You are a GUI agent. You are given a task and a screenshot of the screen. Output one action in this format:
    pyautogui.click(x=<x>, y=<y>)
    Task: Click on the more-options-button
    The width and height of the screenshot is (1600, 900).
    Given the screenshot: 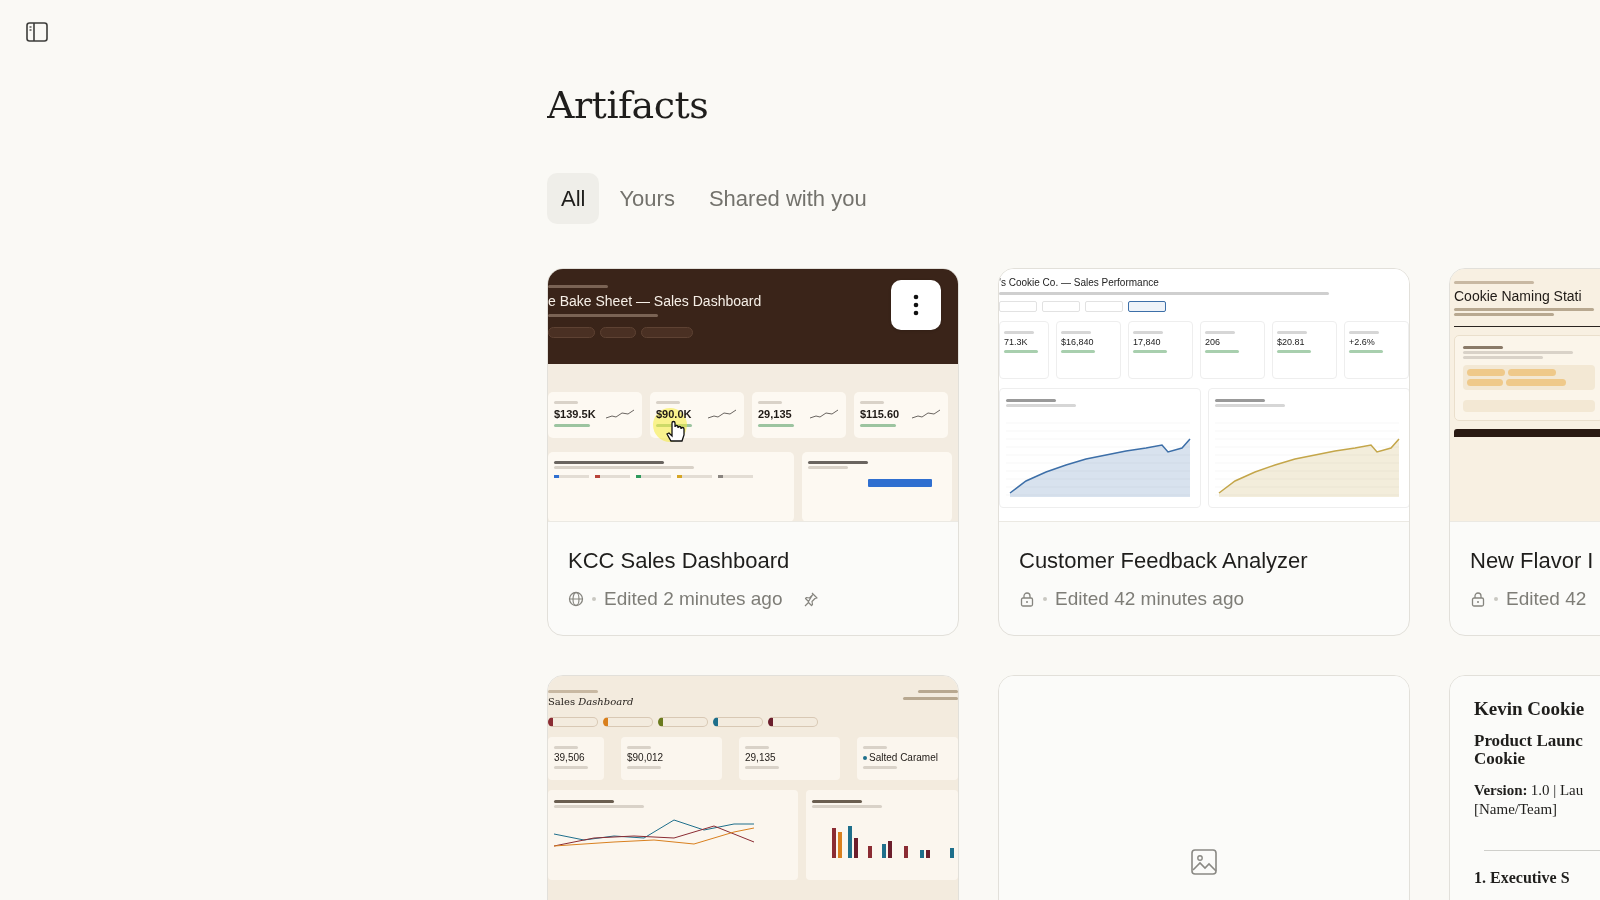 What is the action you would take?
    pyautogui.click(x=916, y=305)
    